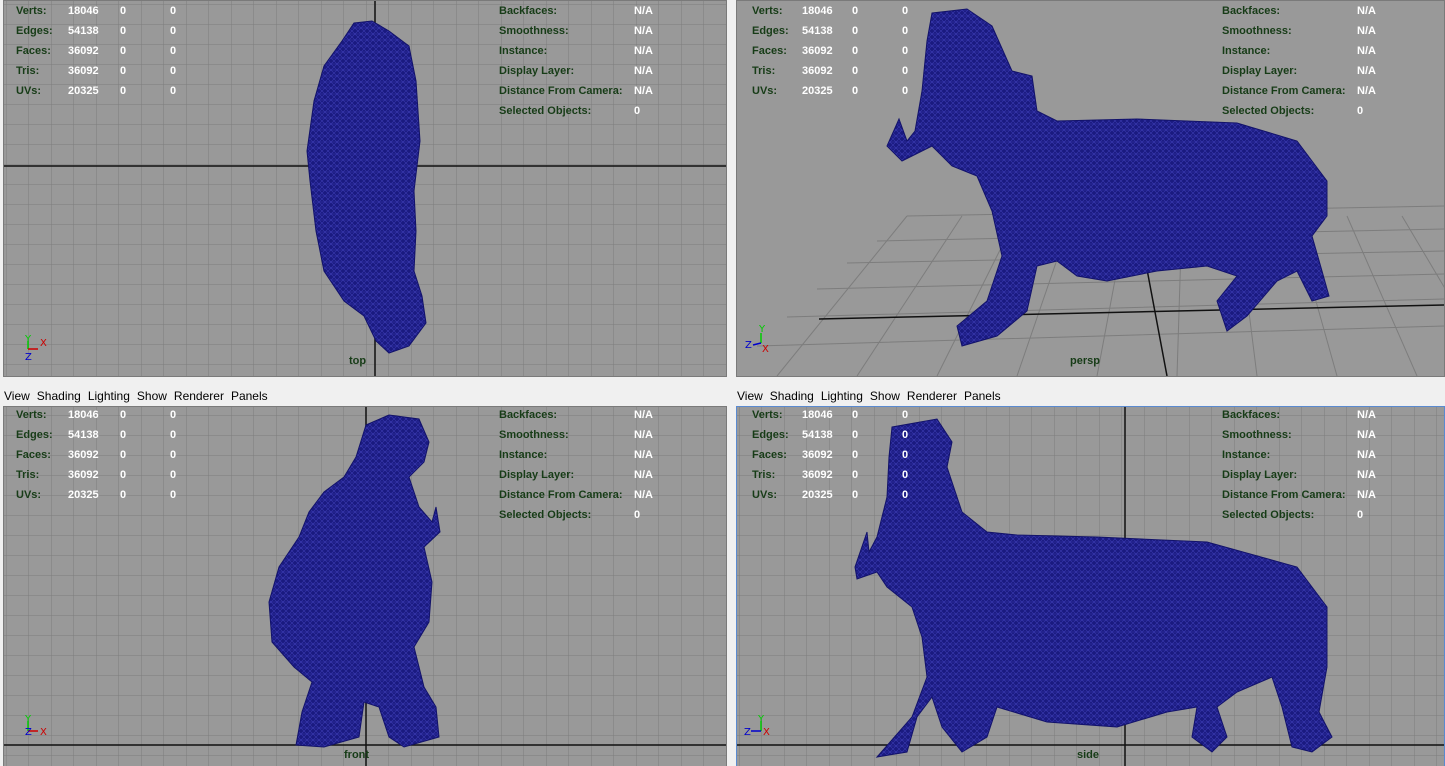 This screenshot has height=766, width=1445. Describe the element at coordinates (747, 732) in the screenshot. I see `axis-z-label: Z` at that location.